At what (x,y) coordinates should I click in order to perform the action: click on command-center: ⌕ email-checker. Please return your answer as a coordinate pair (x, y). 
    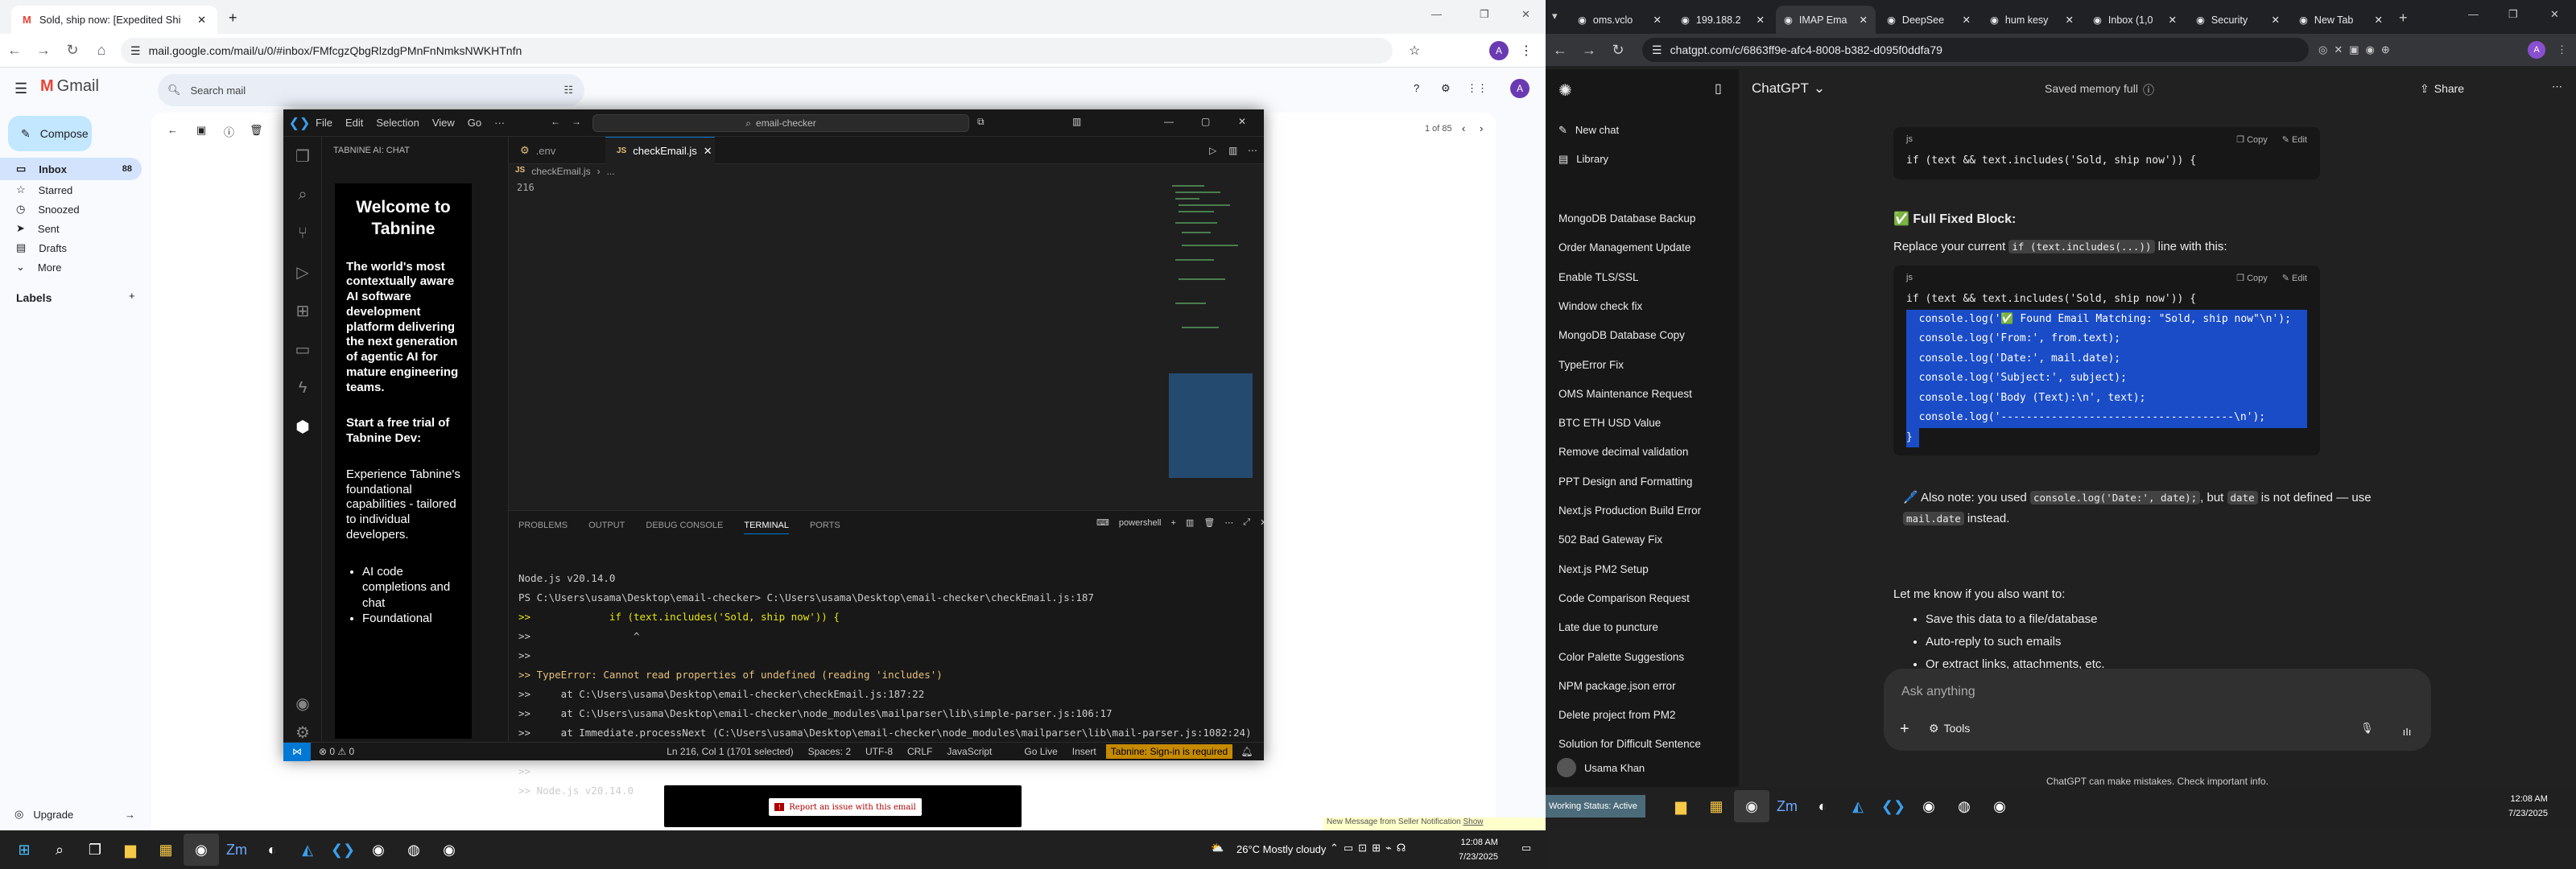
    Looking at the image, I should click on (780, 123).